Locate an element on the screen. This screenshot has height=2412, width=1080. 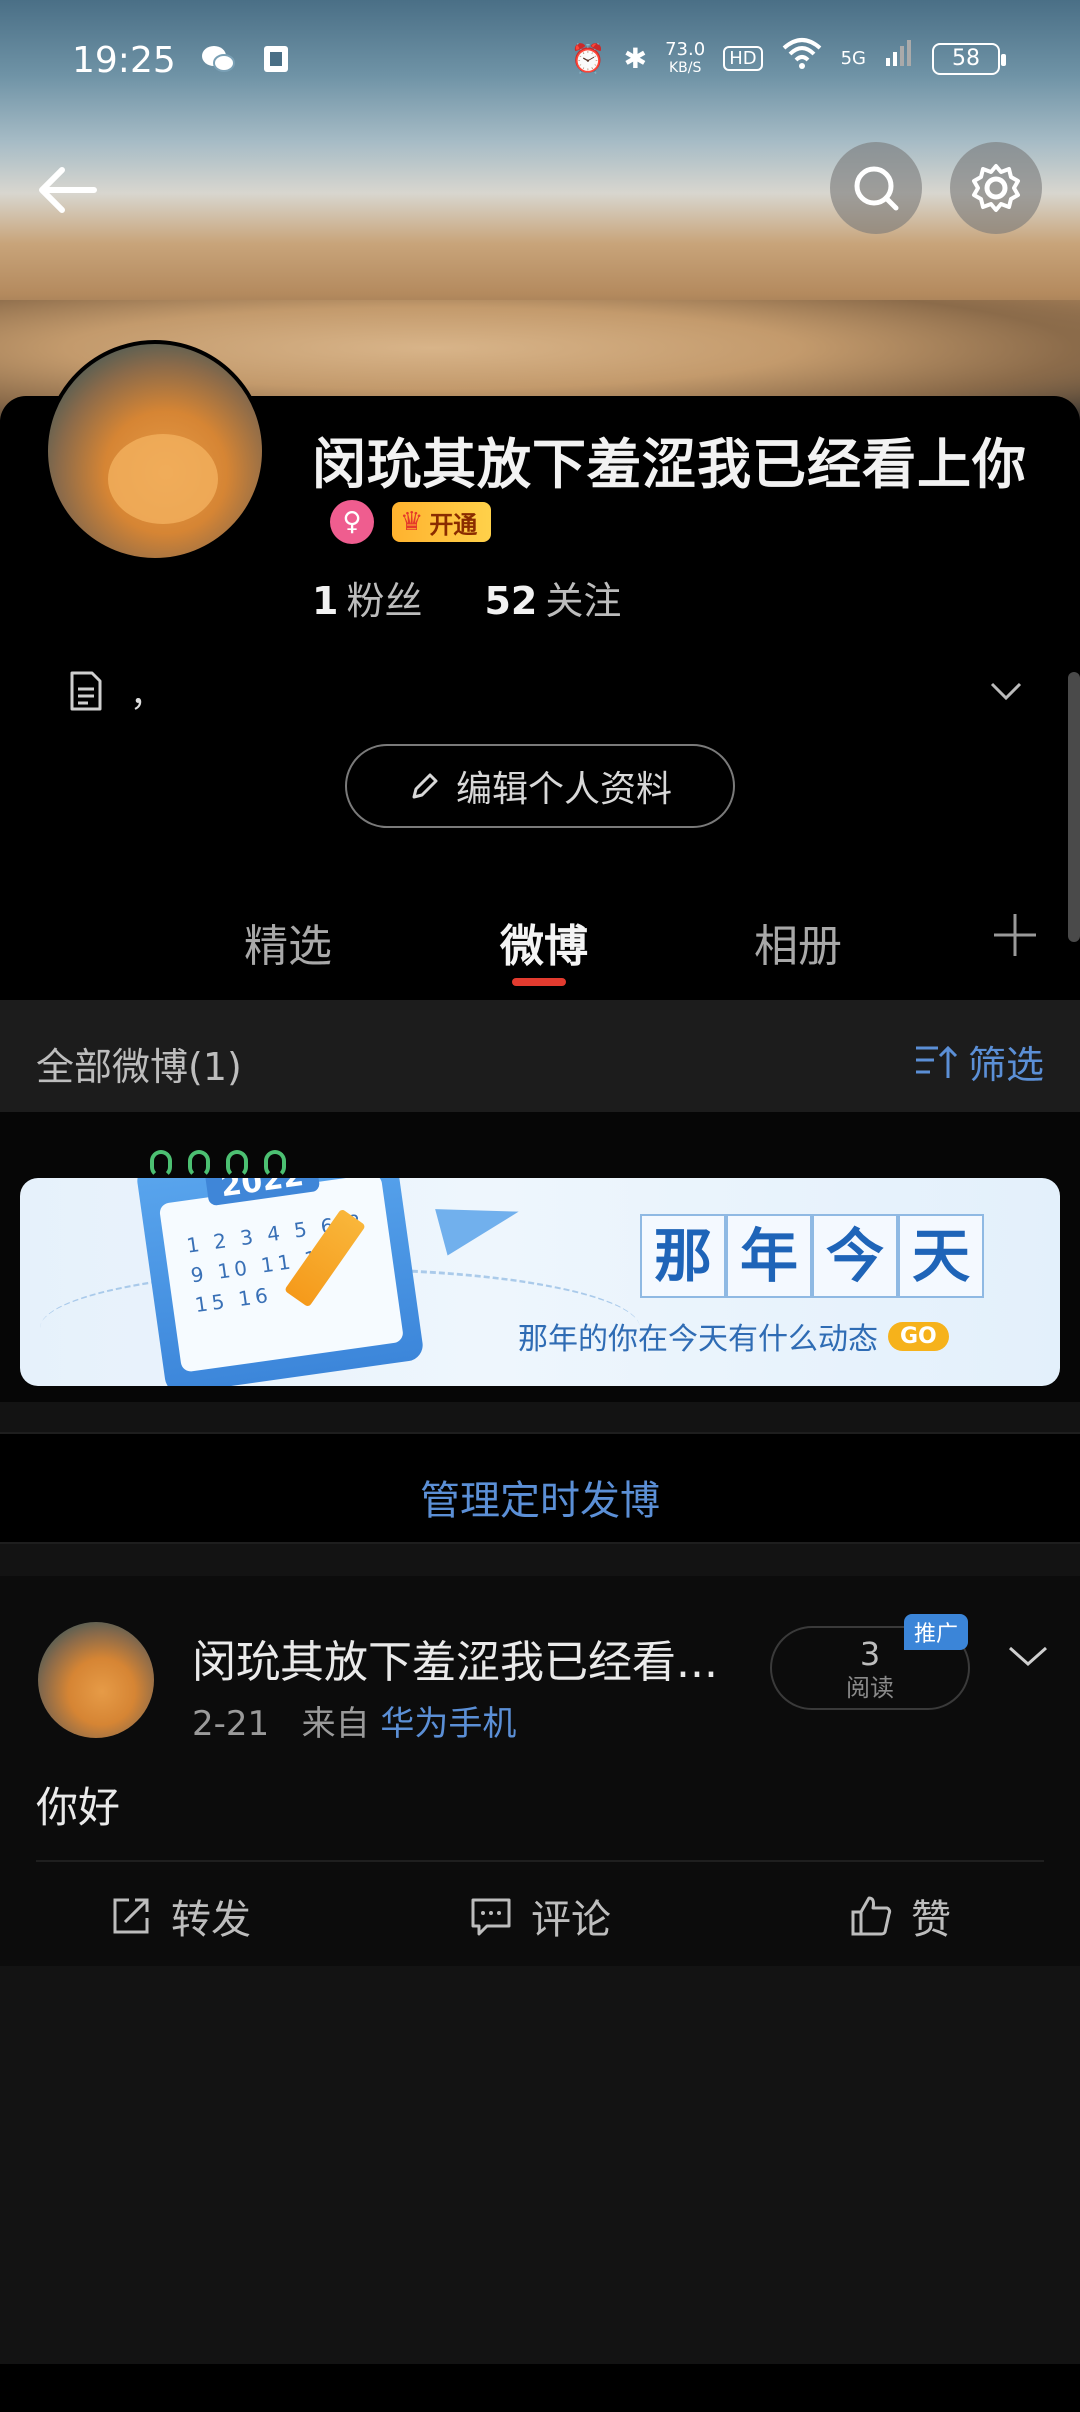
signal-5g-label: 5G is located at coordinates (853, 58).